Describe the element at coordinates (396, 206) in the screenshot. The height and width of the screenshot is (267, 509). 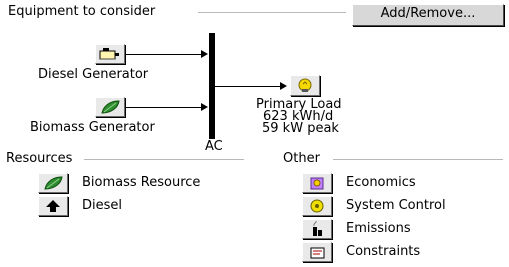
I see `other-item-label: System Control` at that location.